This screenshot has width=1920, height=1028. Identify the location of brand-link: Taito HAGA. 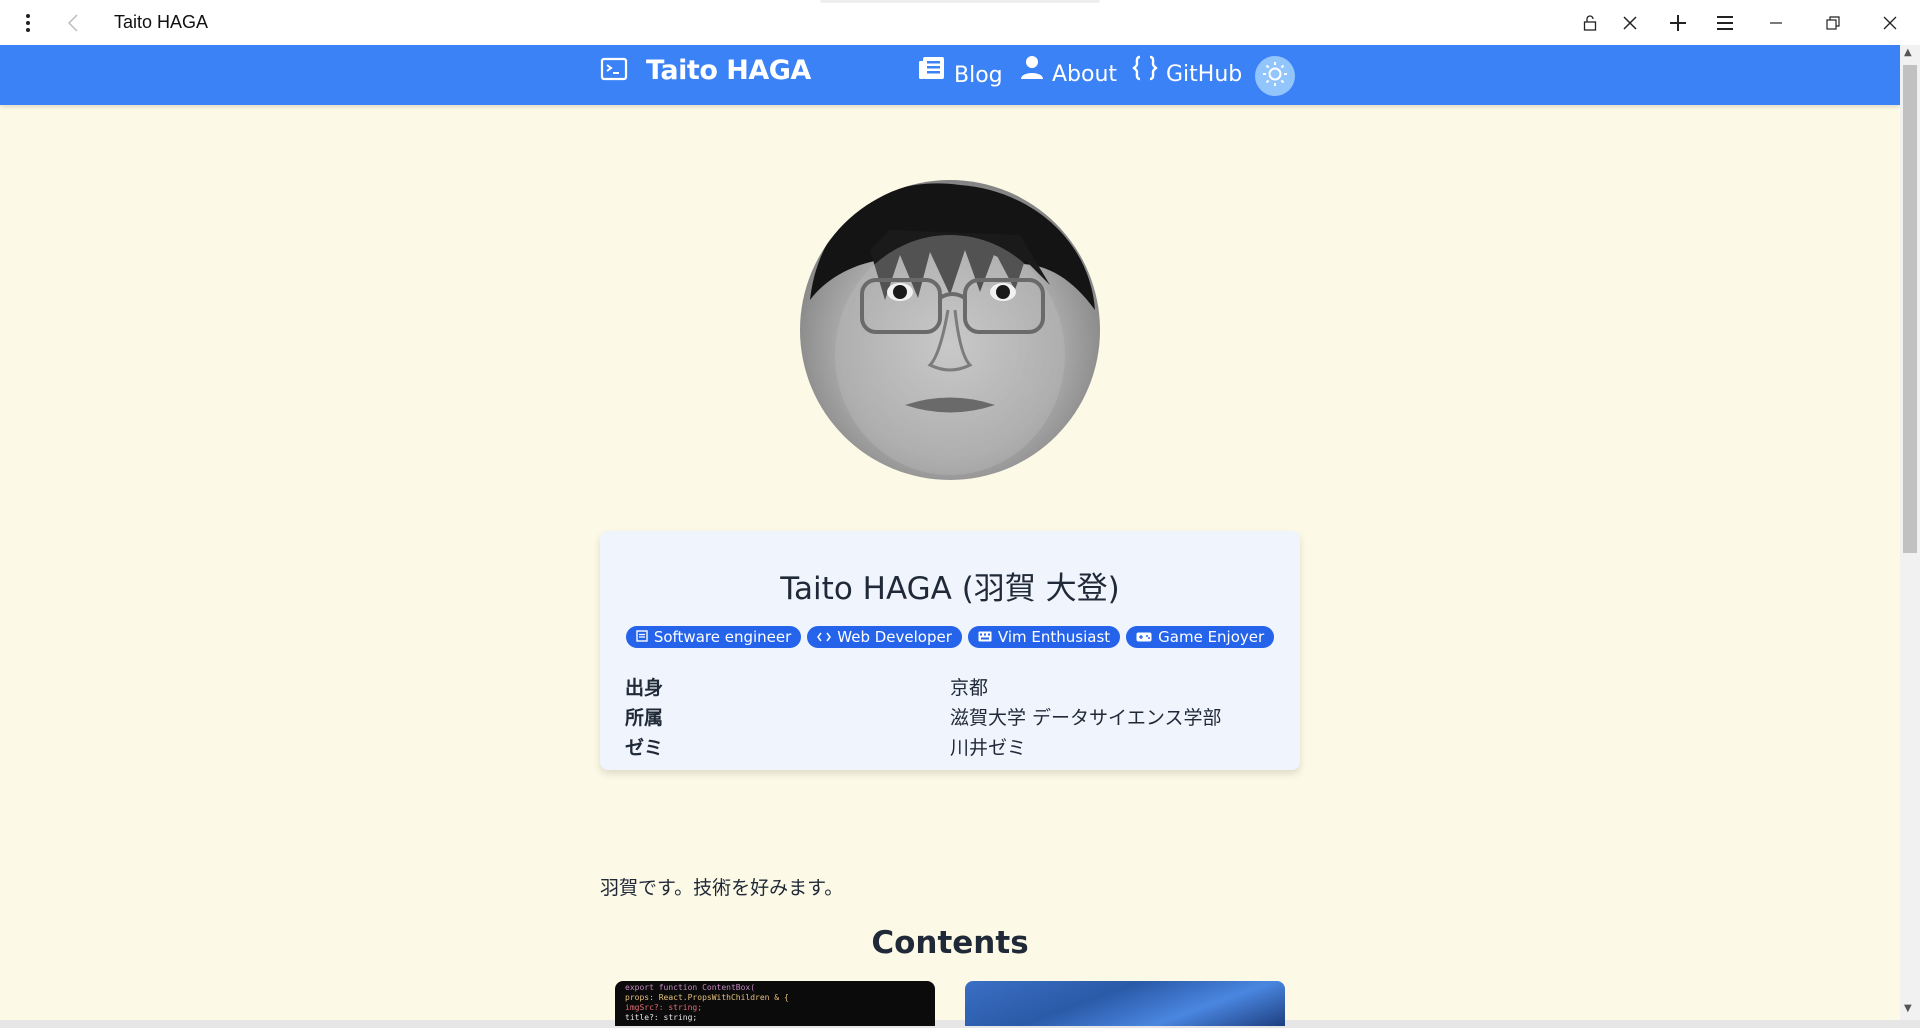
(705, 70).